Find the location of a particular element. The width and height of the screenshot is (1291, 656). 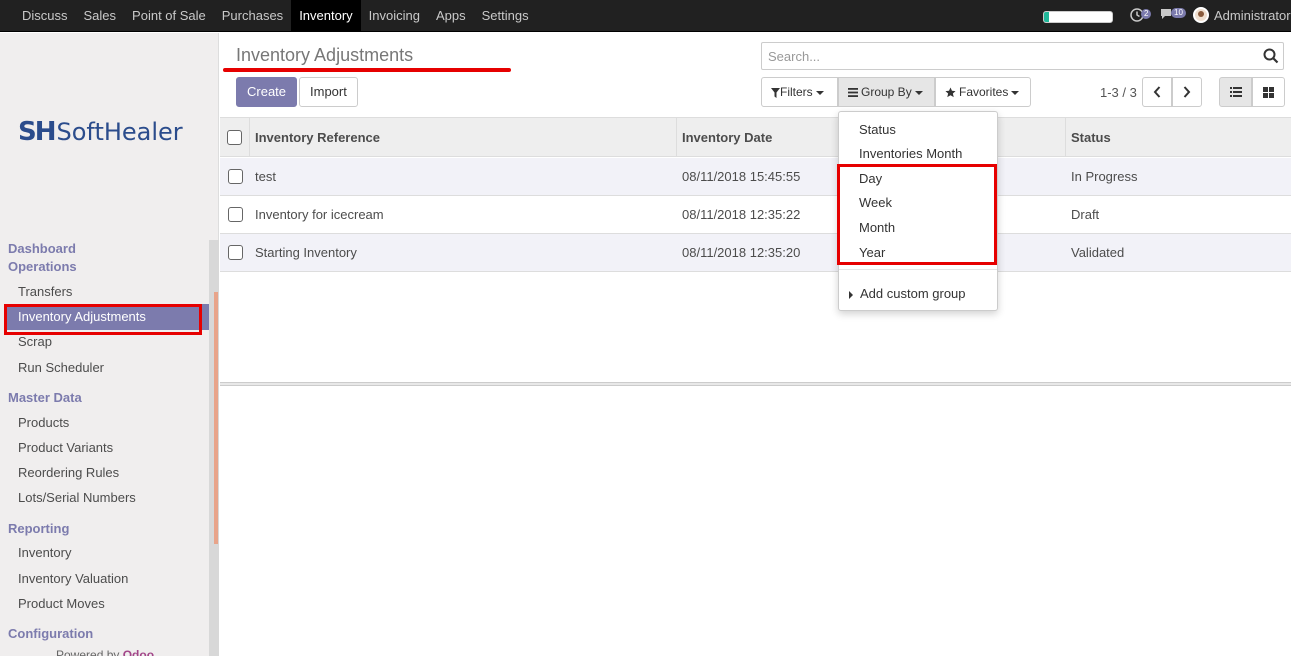

groupby-option-inventories-month: Inventories Month is located at coordinates (910, 153).